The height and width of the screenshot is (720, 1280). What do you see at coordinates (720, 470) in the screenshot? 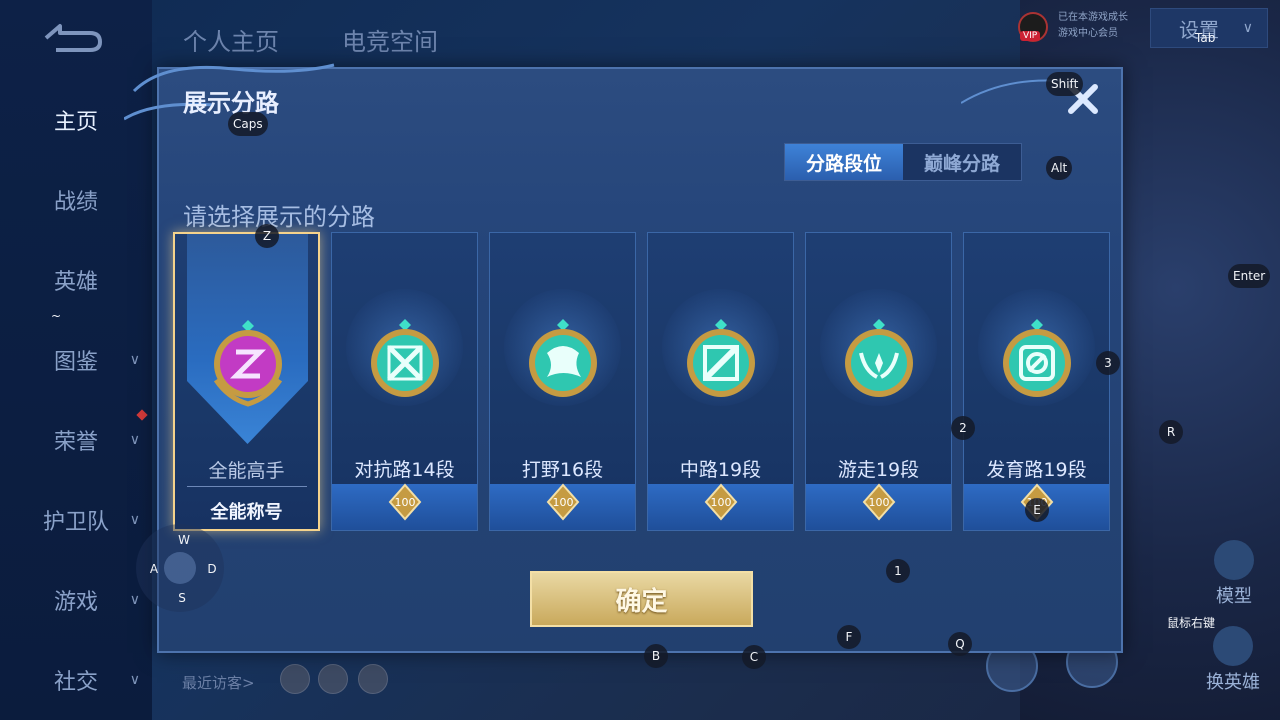
I see `lane-name: 中路19段` at bounding box center [720, 470].